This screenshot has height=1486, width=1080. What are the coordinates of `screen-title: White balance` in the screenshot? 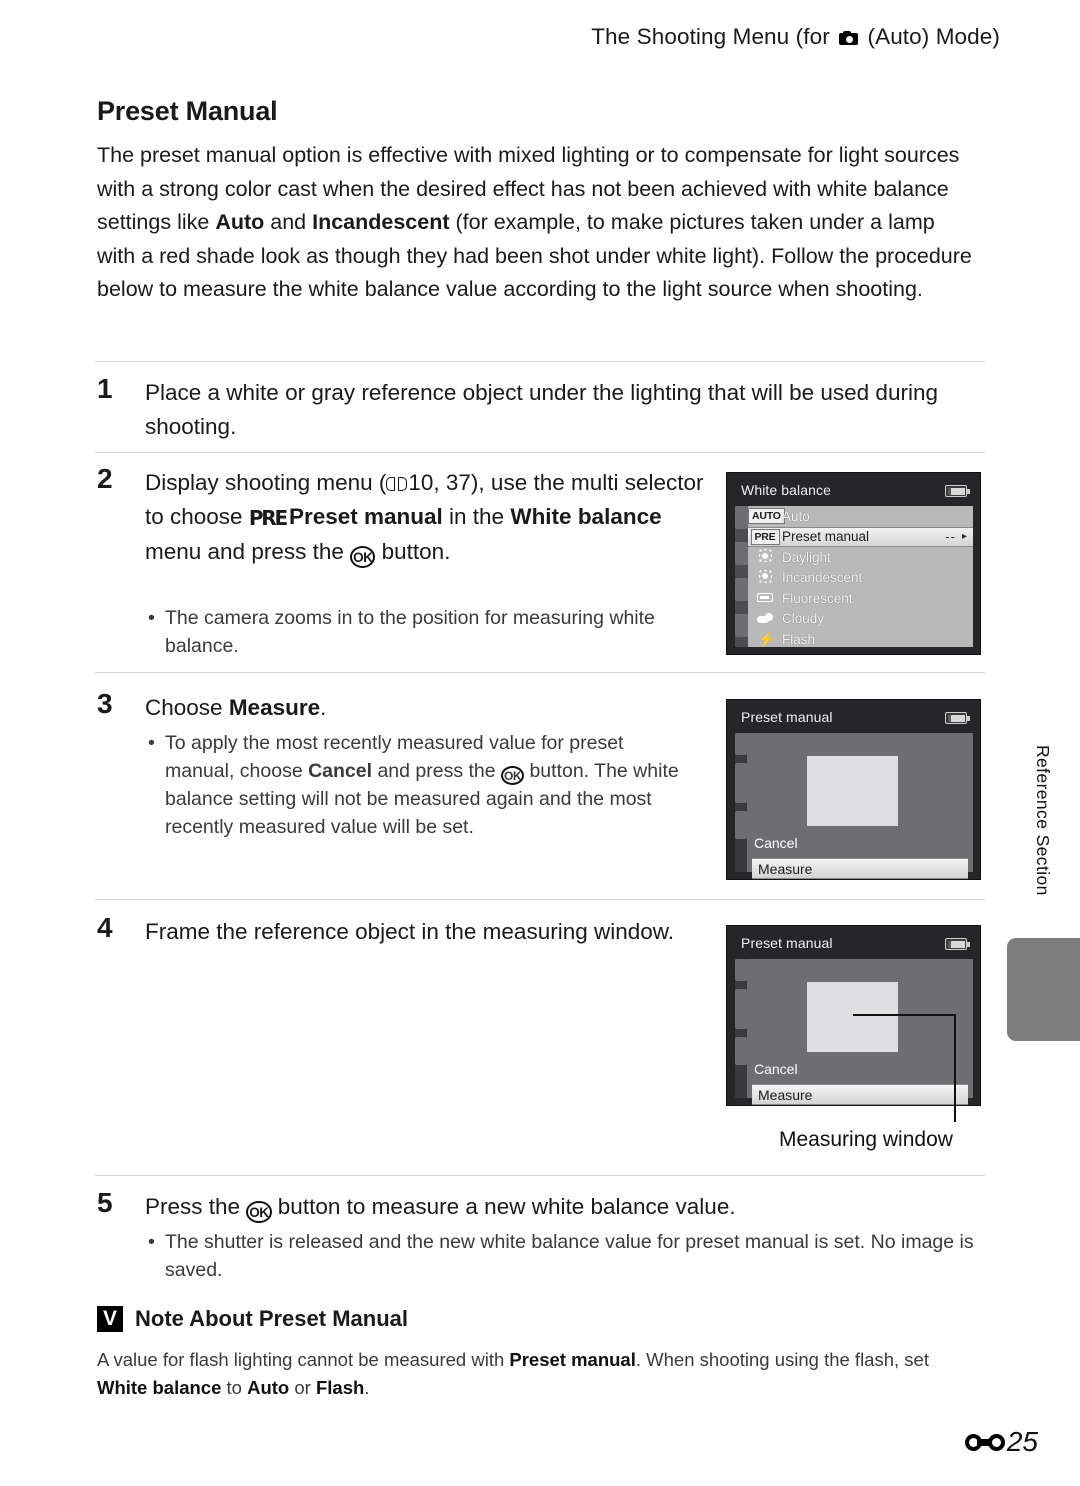 It's located at (786, 490).